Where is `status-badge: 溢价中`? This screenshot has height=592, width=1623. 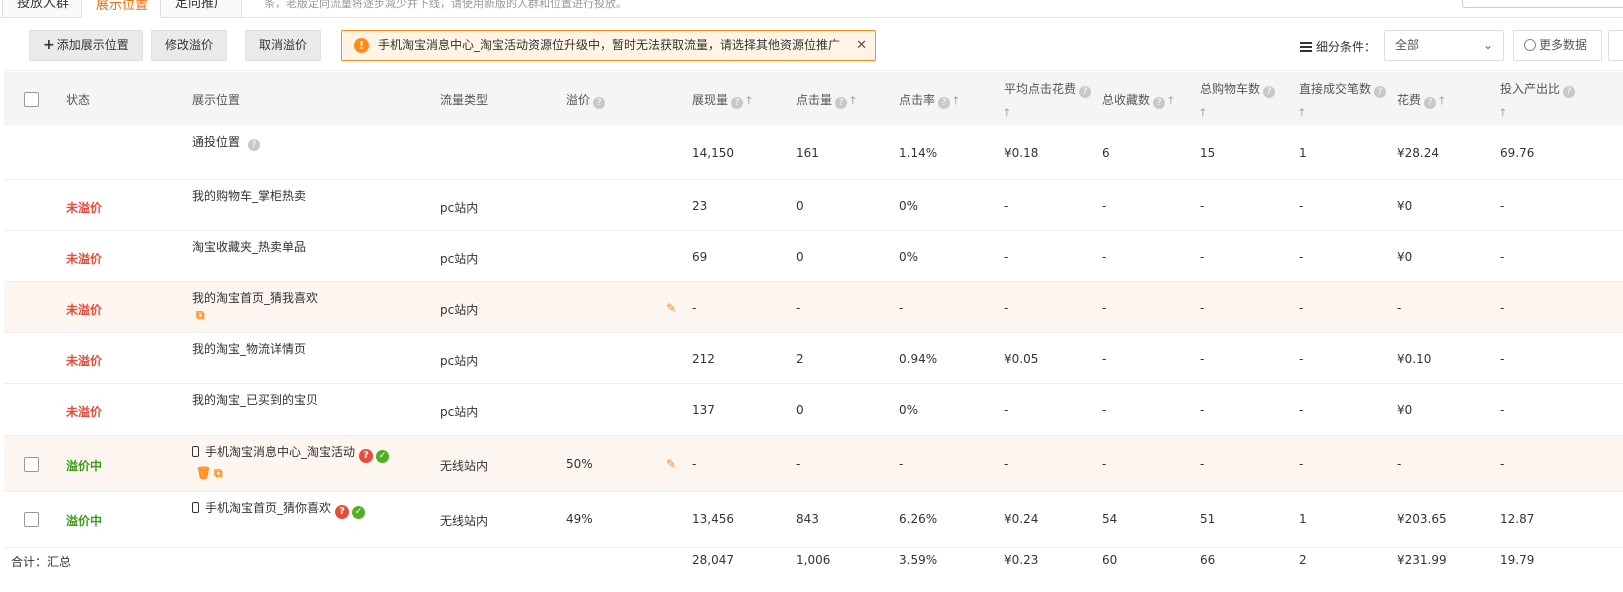
status-badge: 溢价中 is located at coordinates (84, 521).